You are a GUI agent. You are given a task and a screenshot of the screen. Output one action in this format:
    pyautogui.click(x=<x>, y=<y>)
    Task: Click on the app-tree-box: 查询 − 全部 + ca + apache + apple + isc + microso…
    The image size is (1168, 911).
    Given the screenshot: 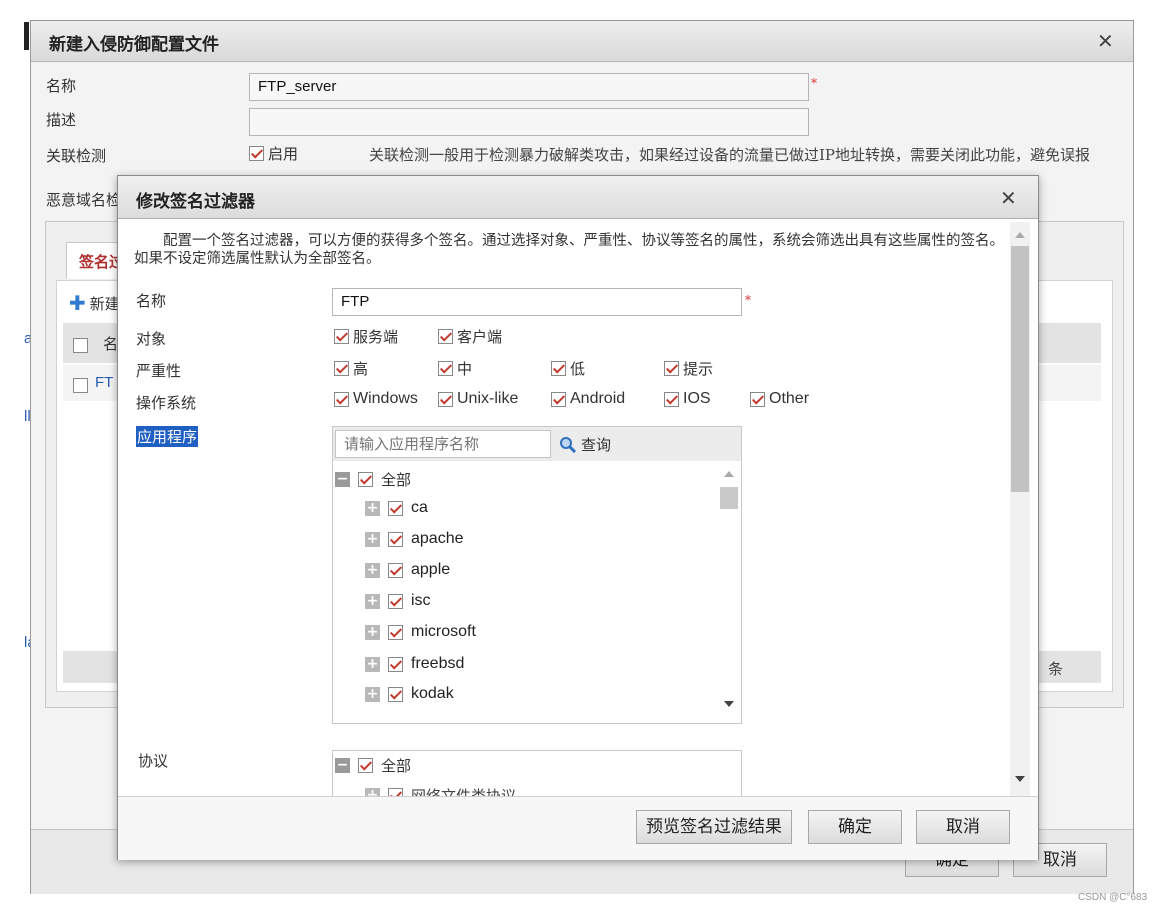 What is the action you would take?
    pyautogui.click(x=537, y=575)
    